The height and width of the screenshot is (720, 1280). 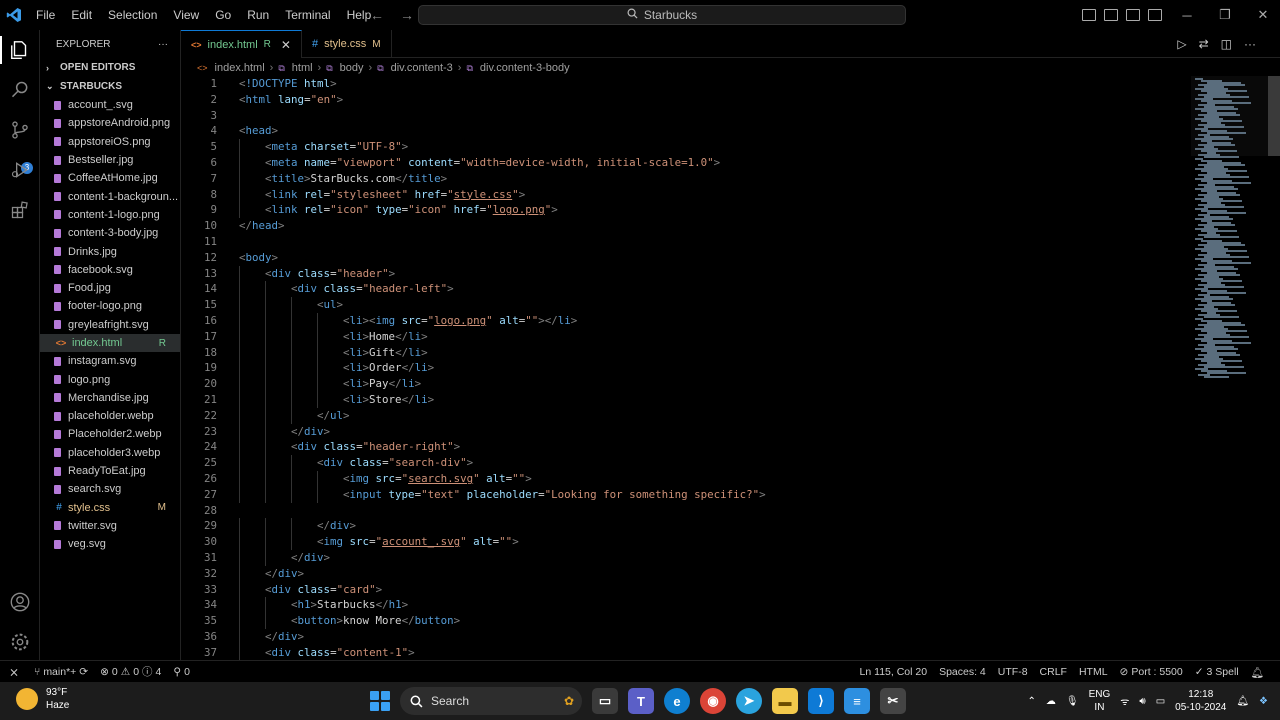 What do you see at coordinates (20, 210) in the screenshot?
I see `extensions-icon` at bounding box center [20, 210].